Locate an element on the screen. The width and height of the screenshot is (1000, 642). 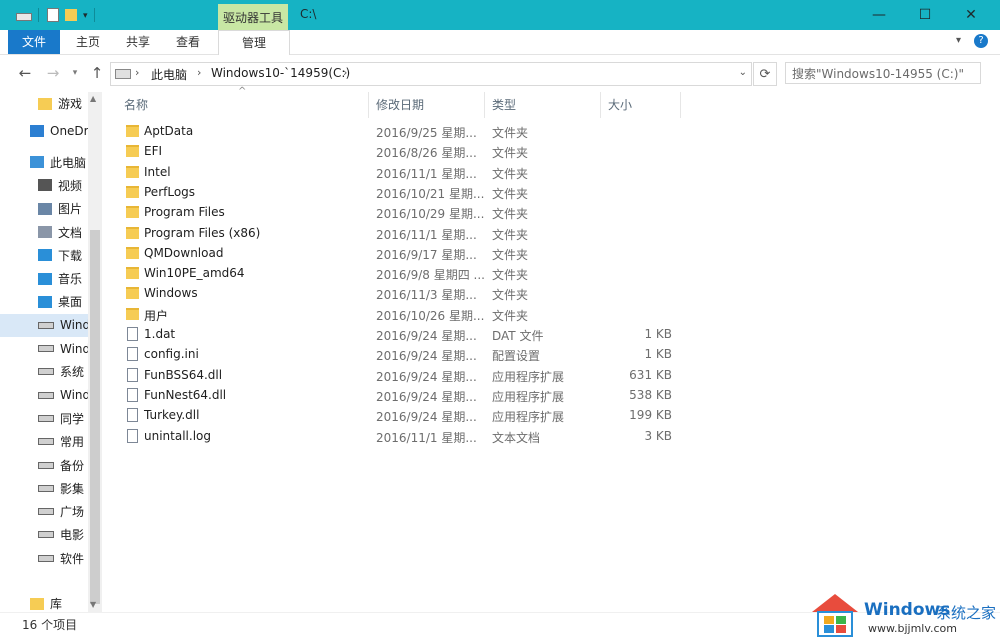
properties-icon is located at coordinates (53, 15).